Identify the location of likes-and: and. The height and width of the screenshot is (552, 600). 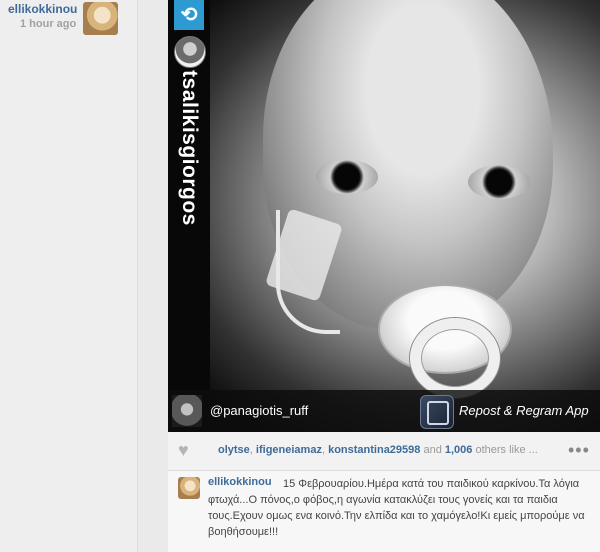
(432, 450).